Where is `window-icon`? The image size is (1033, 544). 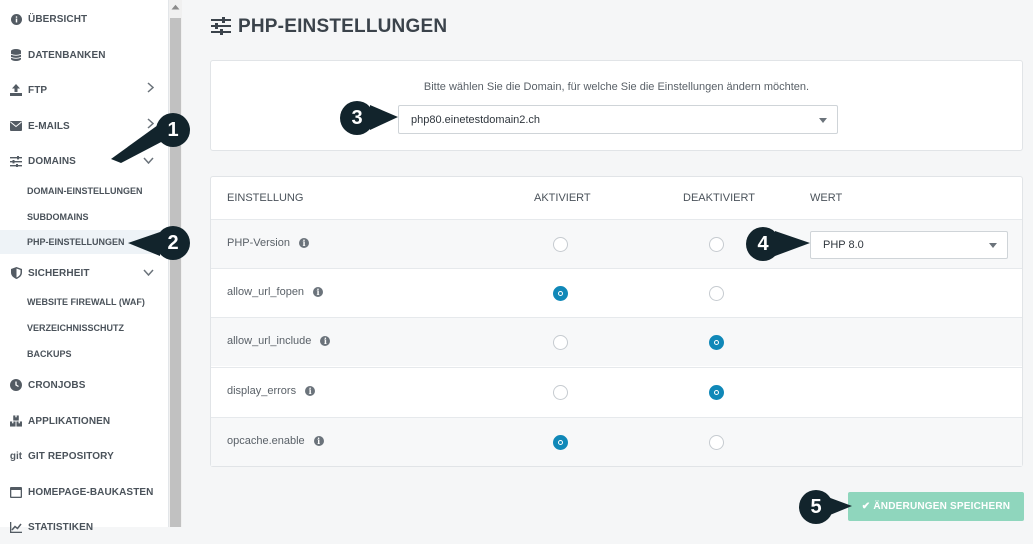 window-icon is located at coordinates (16, 492).